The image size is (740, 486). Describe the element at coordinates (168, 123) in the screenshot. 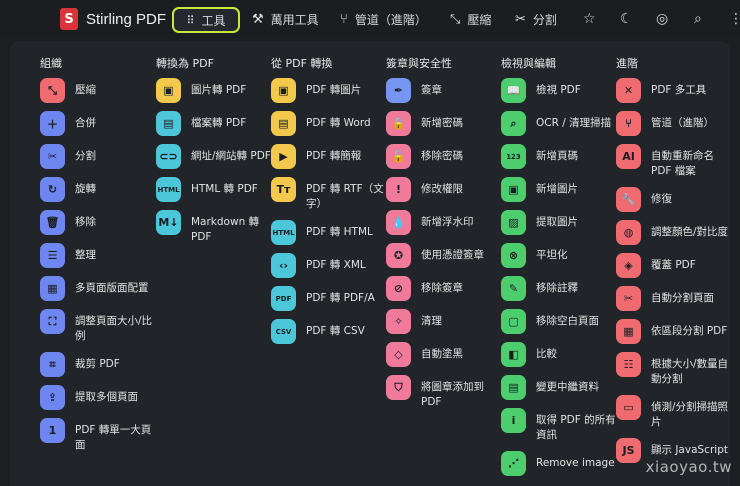

I see `file-icon: ▤` at that location.